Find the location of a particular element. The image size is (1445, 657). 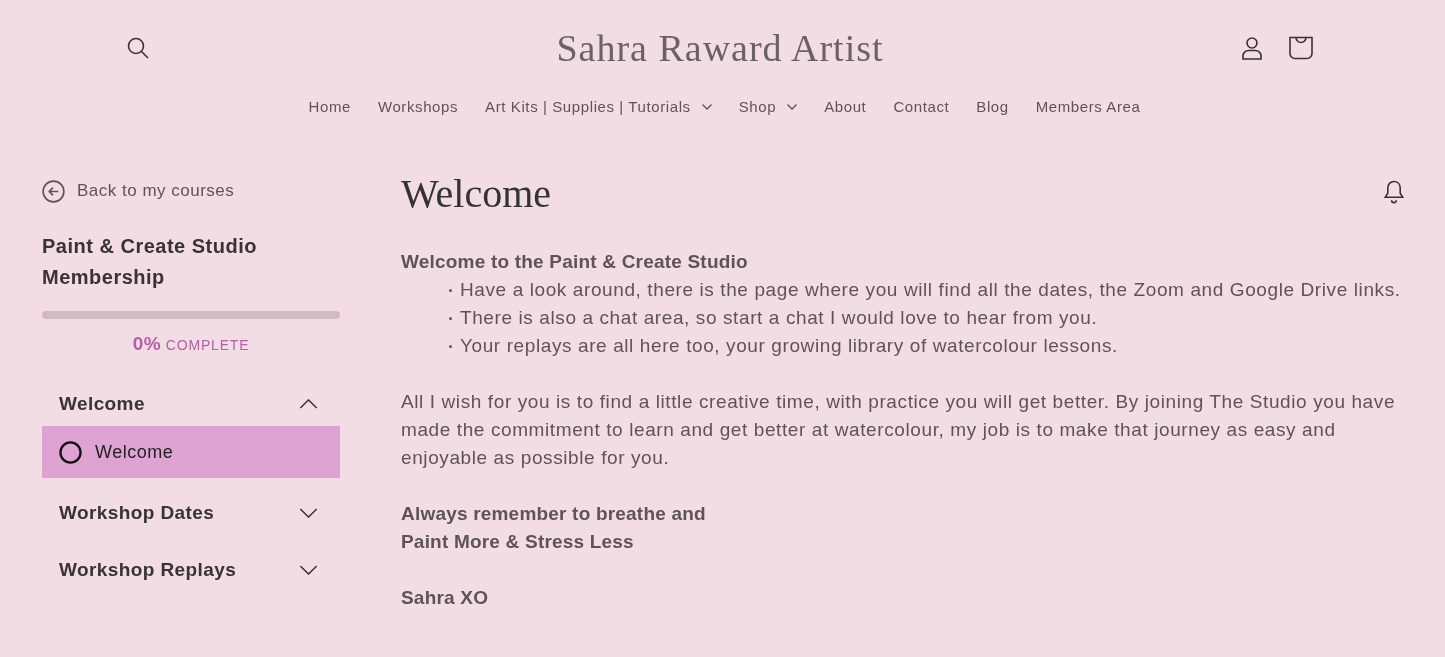

motto-text: Always remember to breathe and Paint More & Stress Less is located at coordinates (554, 528).